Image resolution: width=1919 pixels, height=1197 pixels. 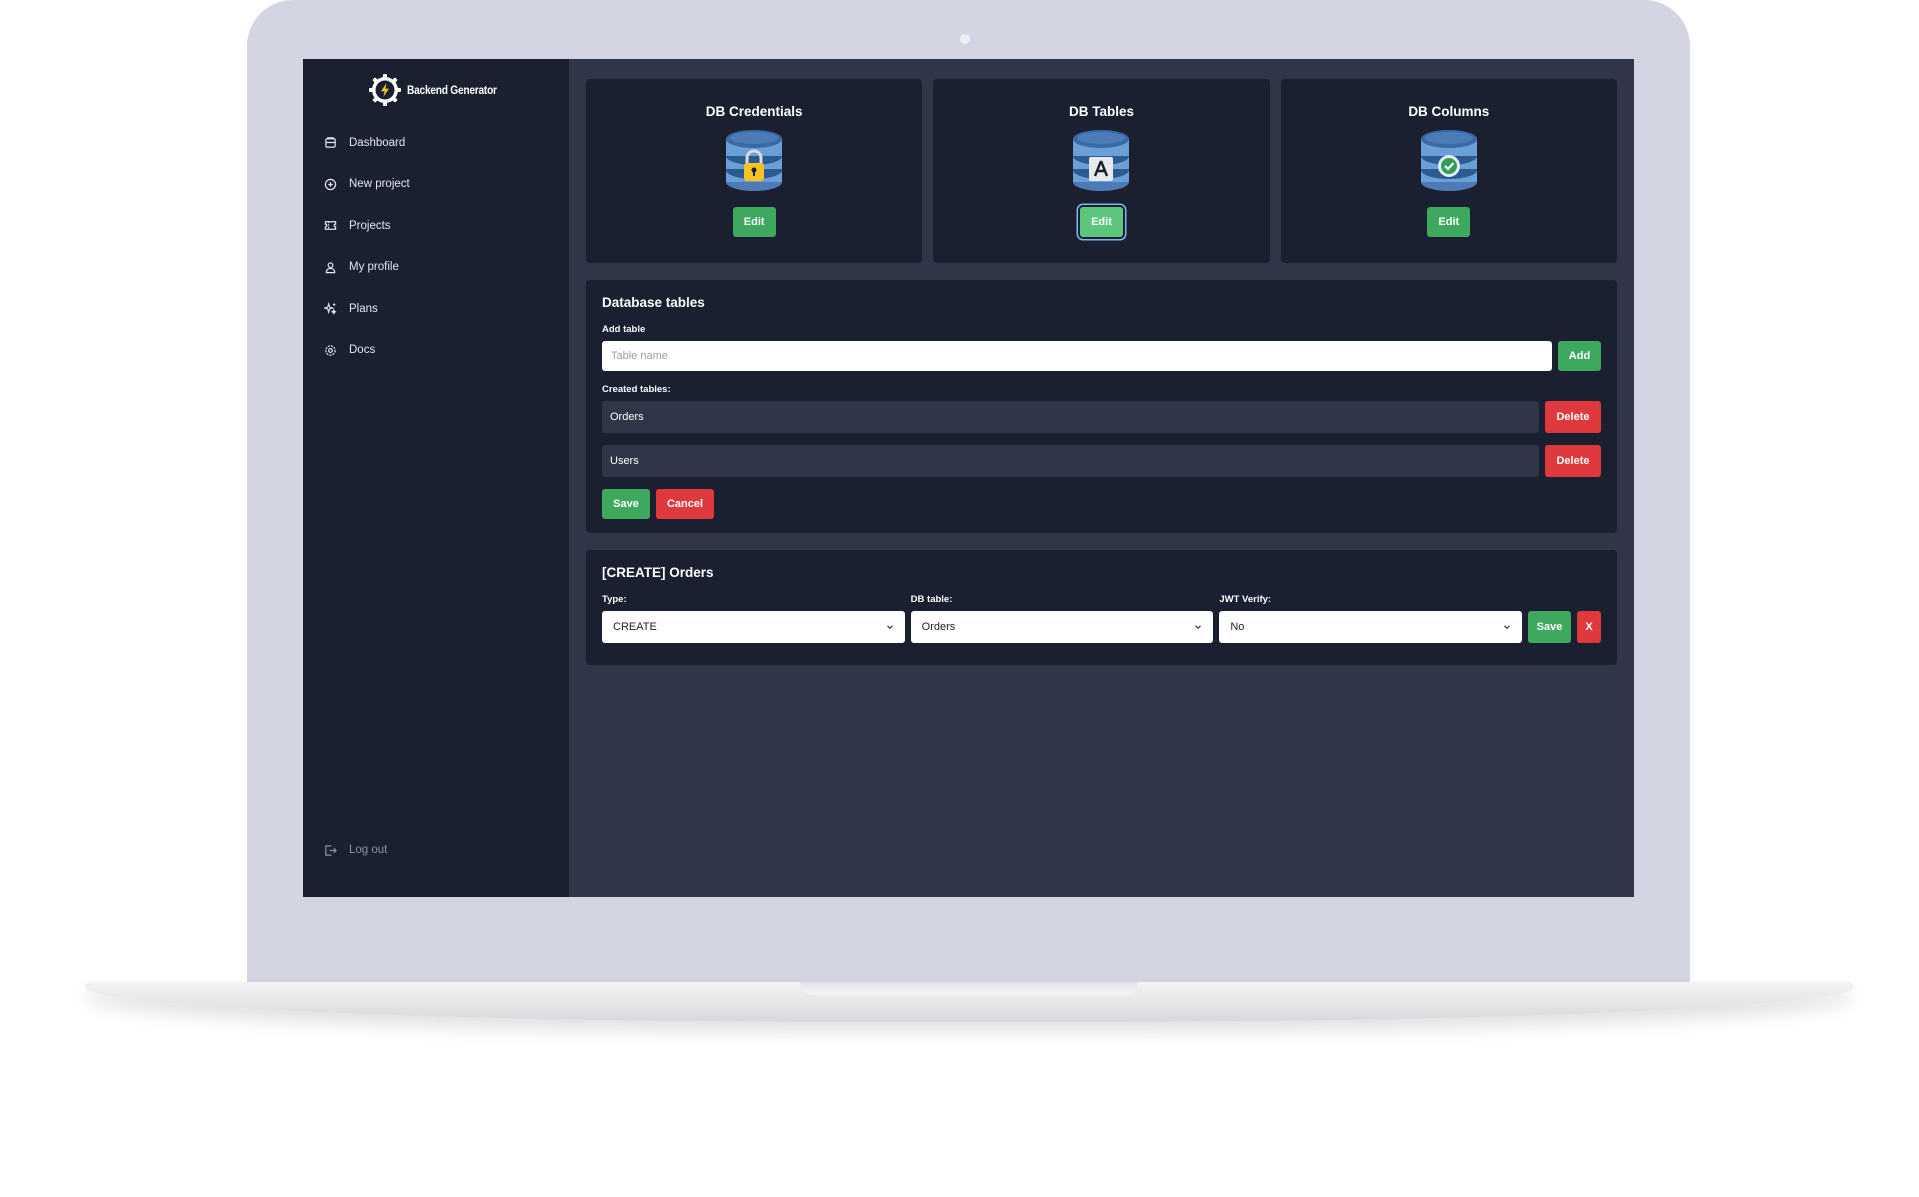 I want to click on table-row: Users Delete, so click(x=1101, y=461).